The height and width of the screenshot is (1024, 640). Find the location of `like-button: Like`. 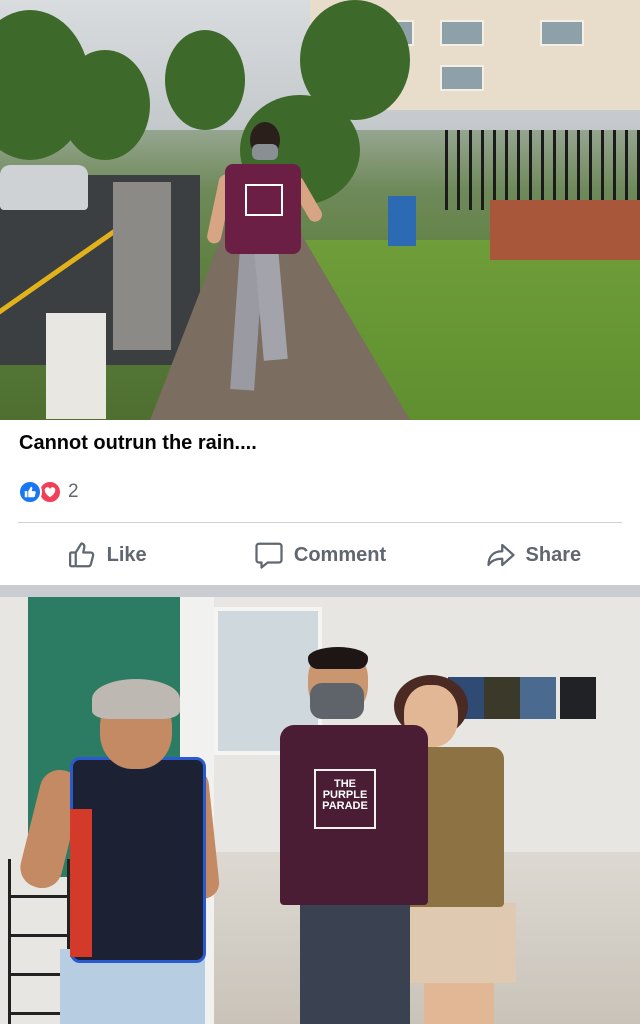

like-button: Like is located at coordinates (106, 555).